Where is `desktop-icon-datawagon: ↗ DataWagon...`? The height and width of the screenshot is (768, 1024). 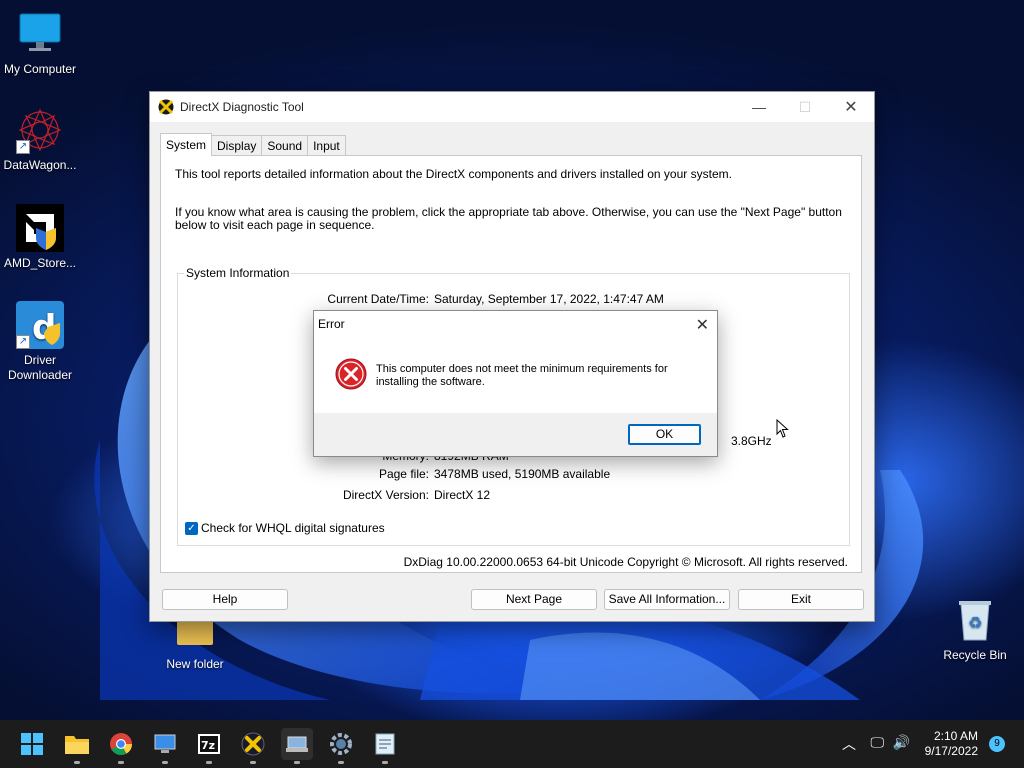
desktop-icon-datawagon: ↗ DataWagon... is located at coordinates (40, 139).